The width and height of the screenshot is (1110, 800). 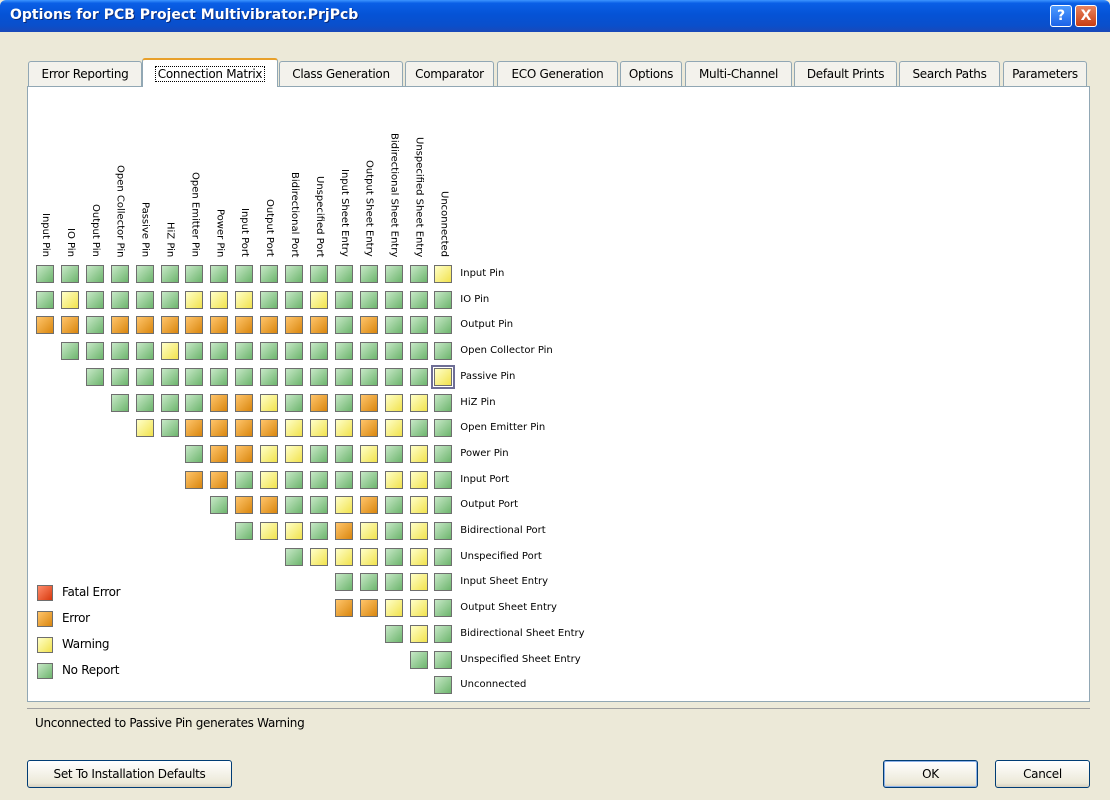 What do you see at coordinates (1042, 774) in the screenshot?
I see `cancel-button: Cancel` at bounding box center [1042, 774].